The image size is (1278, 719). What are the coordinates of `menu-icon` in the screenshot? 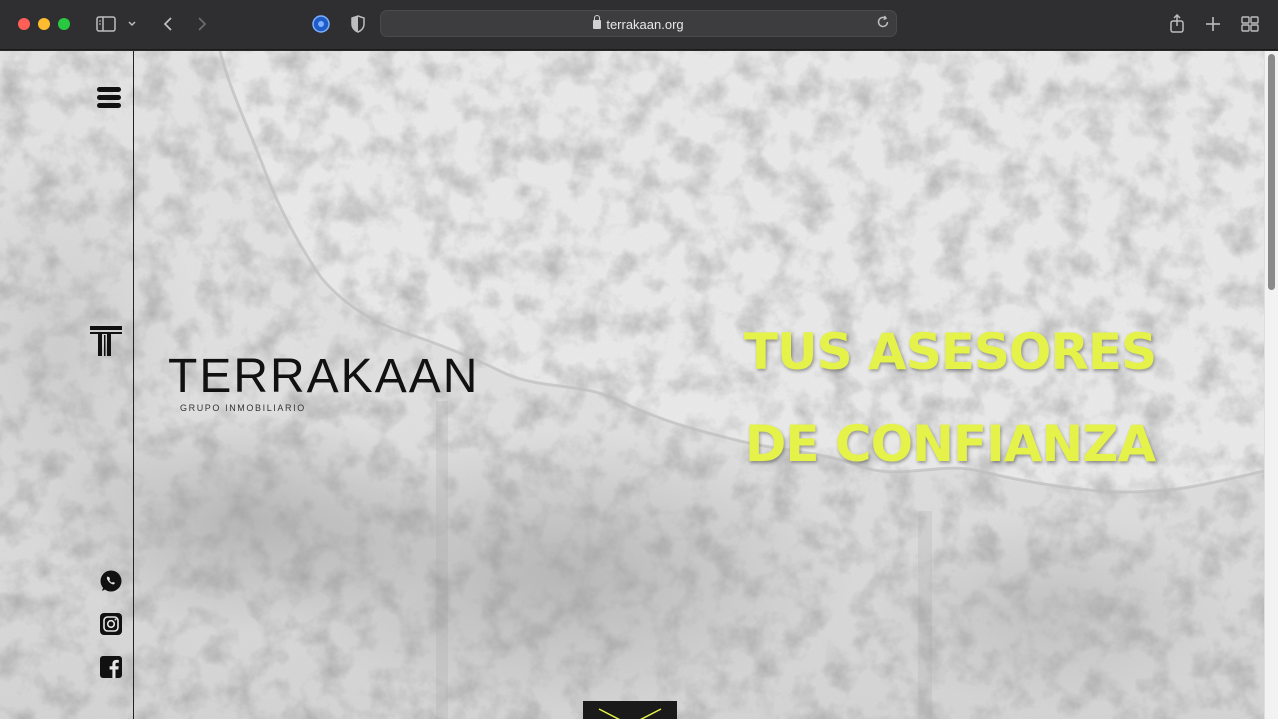 It's located at (109, 98).